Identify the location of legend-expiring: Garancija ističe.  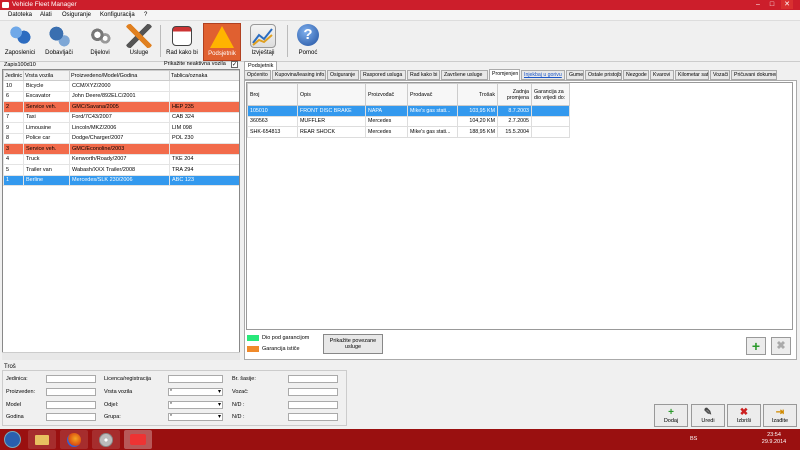
(281, 349).